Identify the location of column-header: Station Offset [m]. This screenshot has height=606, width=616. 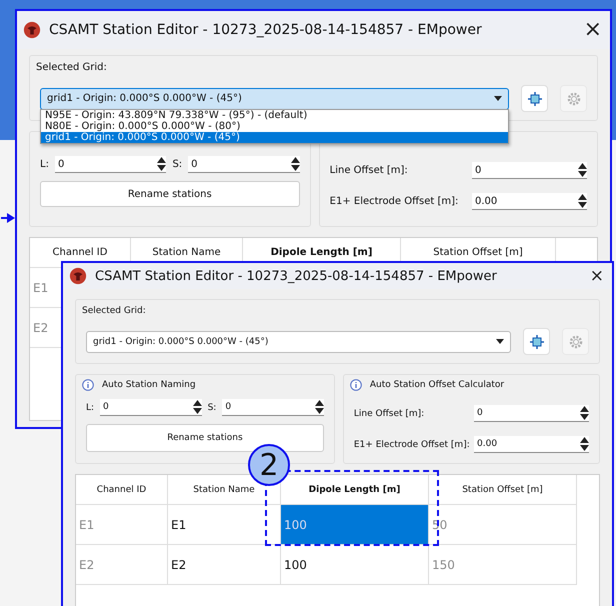
(503, 490).